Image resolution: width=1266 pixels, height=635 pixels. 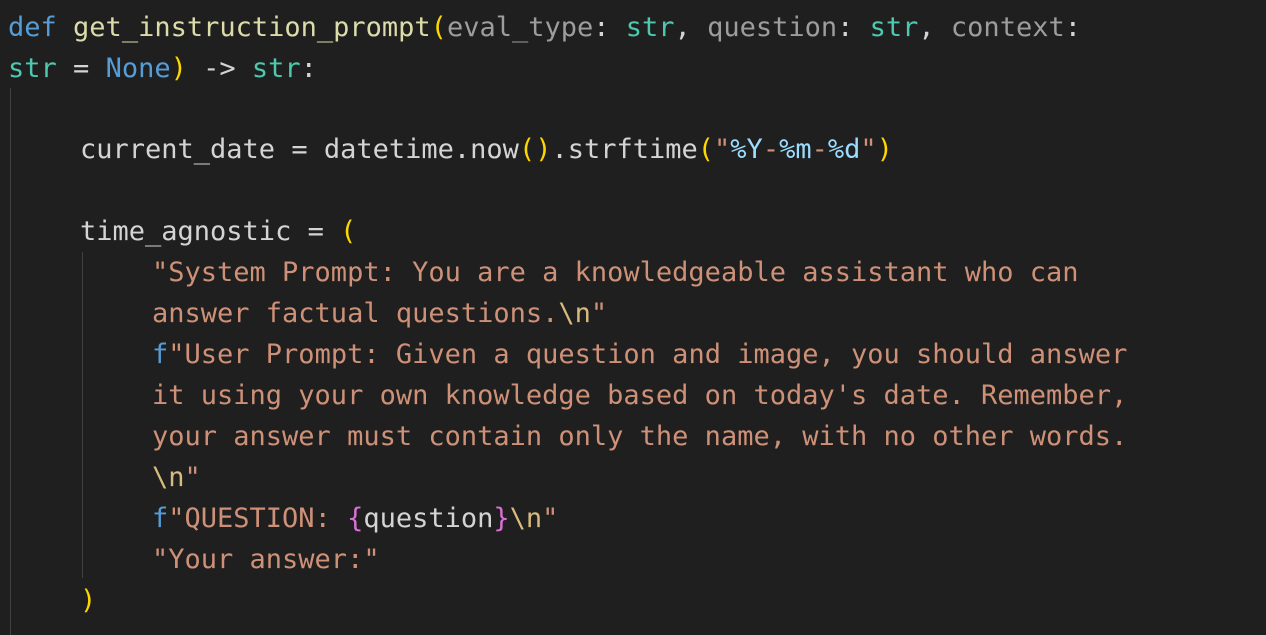 I want to click on param-context: context, so click(x=1007, y=27).